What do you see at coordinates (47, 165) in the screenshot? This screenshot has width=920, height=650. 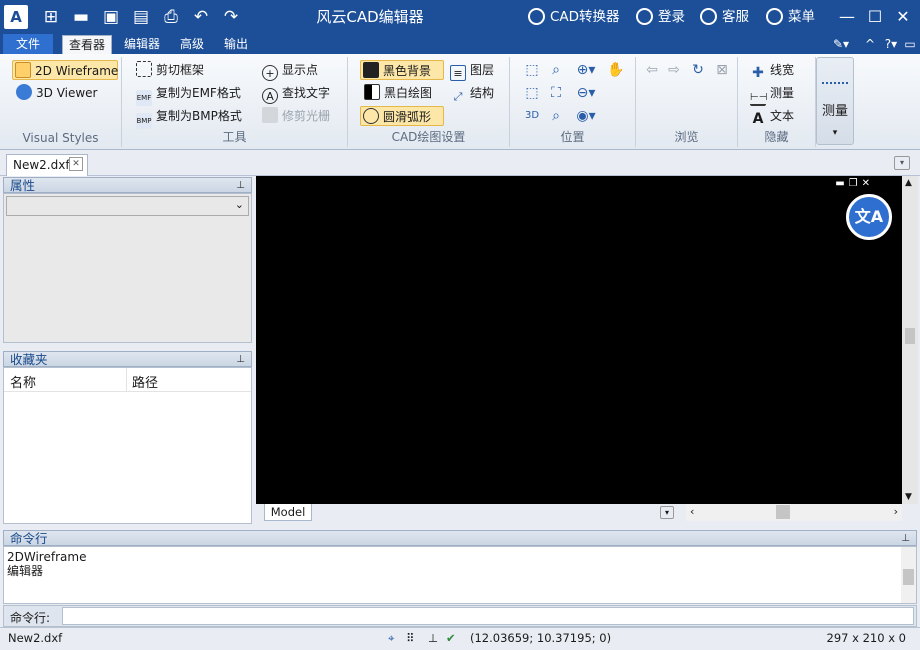 I see `document-tab: New2.dxf ✕` at bounding box center [47, 165].